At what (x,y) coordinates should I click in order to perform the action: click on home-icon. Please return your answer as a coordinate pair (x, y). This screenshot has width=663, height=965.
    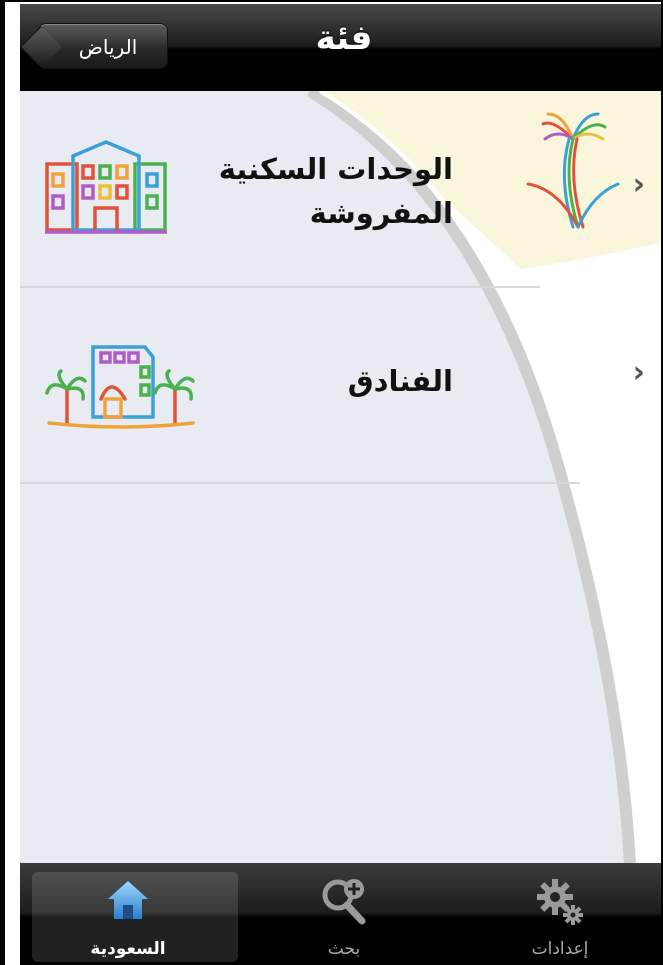
    Looking at the image, I should click on (128, 900).